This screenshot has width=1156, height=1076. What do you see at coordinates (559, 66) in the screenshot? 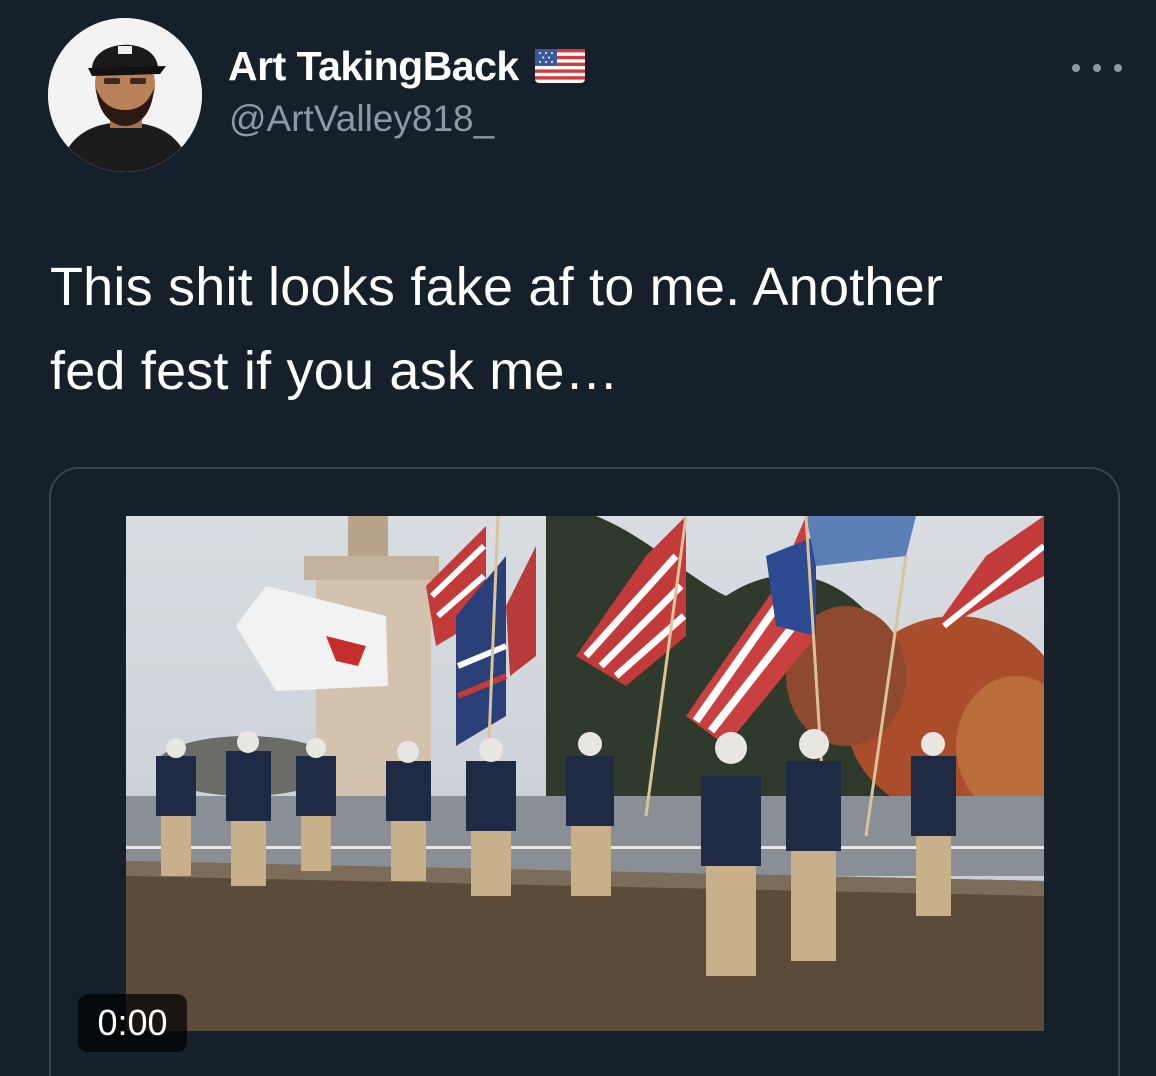
I see `us-flag-icon` at bounding box center [559, 66].